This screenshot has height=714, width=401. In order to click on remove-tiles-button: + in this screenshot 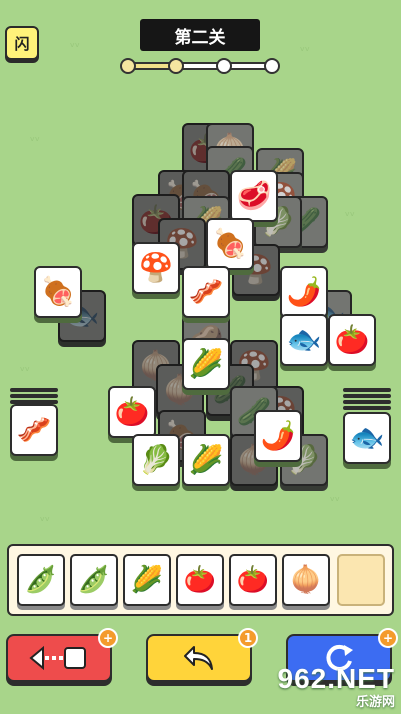, I will do `click(62, 655)`.